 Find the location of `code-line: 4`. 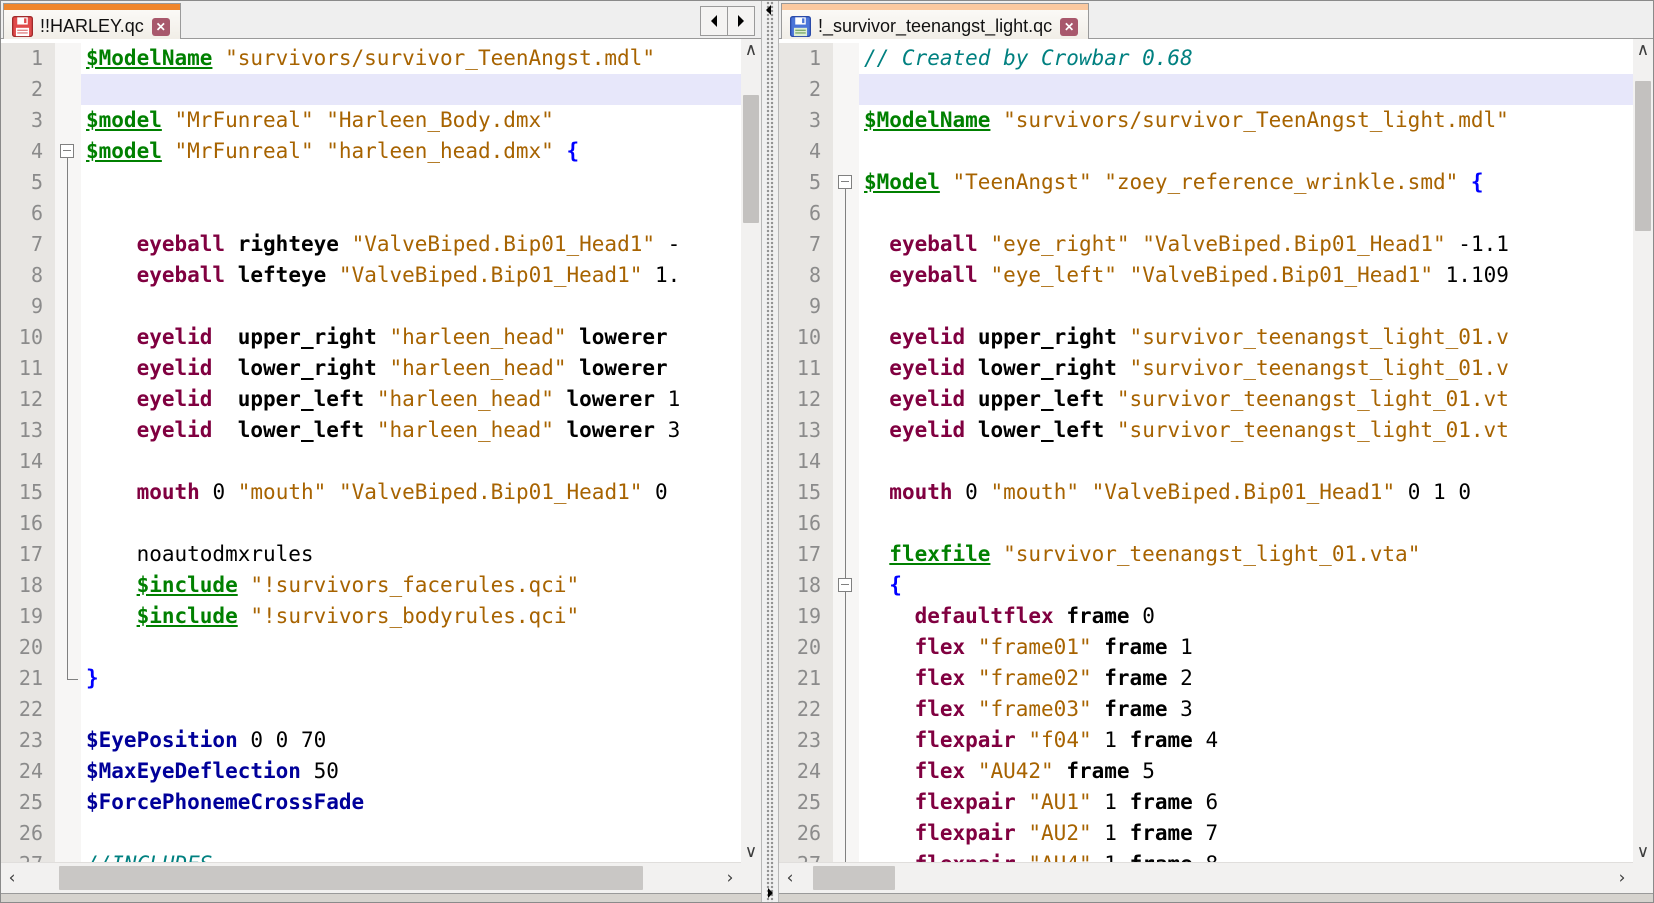

code-line: 4 is located at coordinates (1206, 151).